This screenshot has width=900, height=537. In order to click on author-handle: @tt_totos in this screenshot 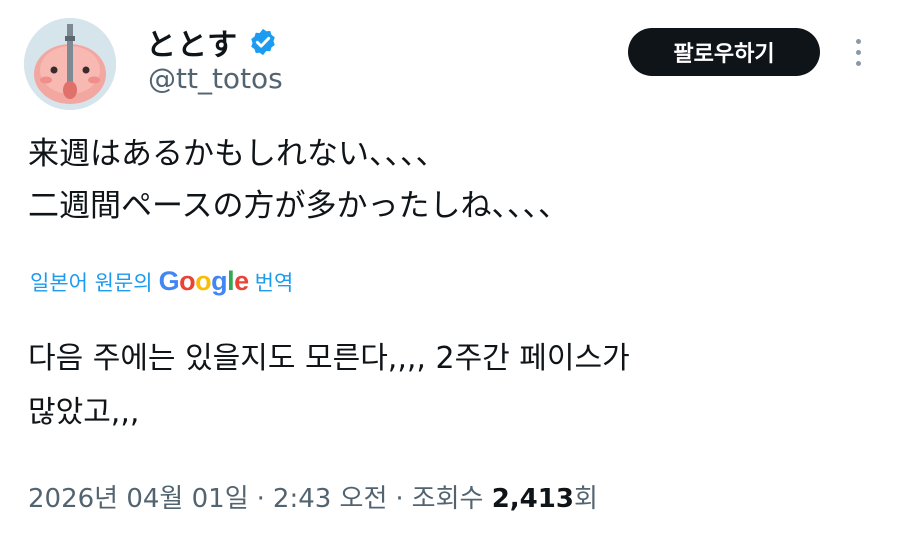, I will do `click(215, 78)`.